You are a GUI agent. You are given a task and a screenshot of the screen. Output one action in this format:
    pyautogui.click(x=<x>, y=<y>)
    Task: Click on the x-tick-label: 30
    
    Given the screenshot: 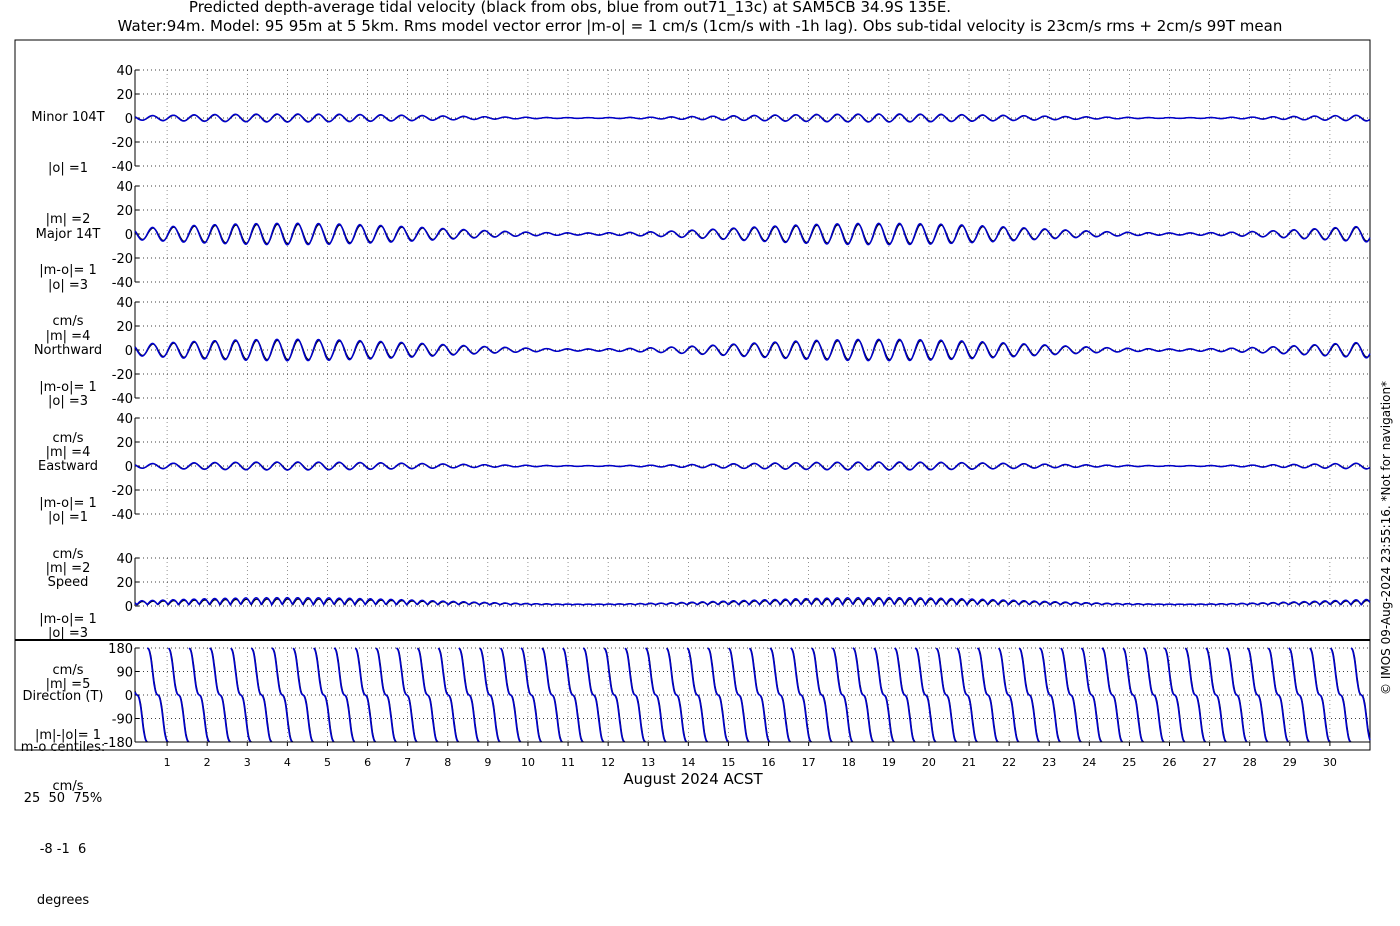 What is the action you would take?
    pyautogui.click(x=1330, y=762)
    